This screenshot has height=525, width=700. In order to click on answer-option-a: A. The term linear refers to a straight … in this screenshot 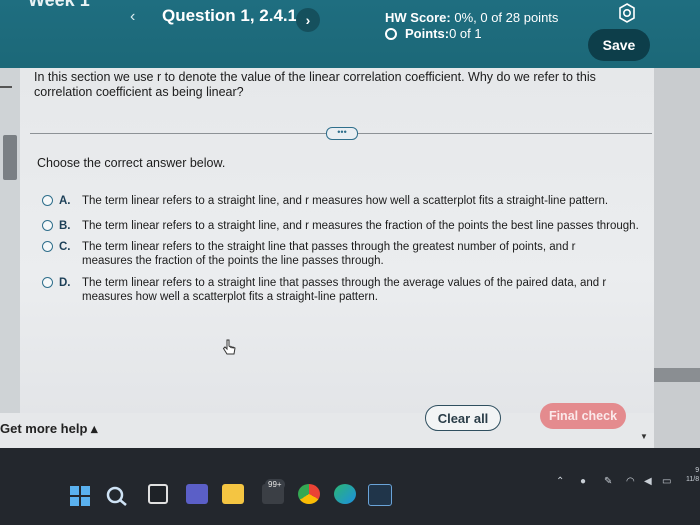, I will do `click(342, 202)`.